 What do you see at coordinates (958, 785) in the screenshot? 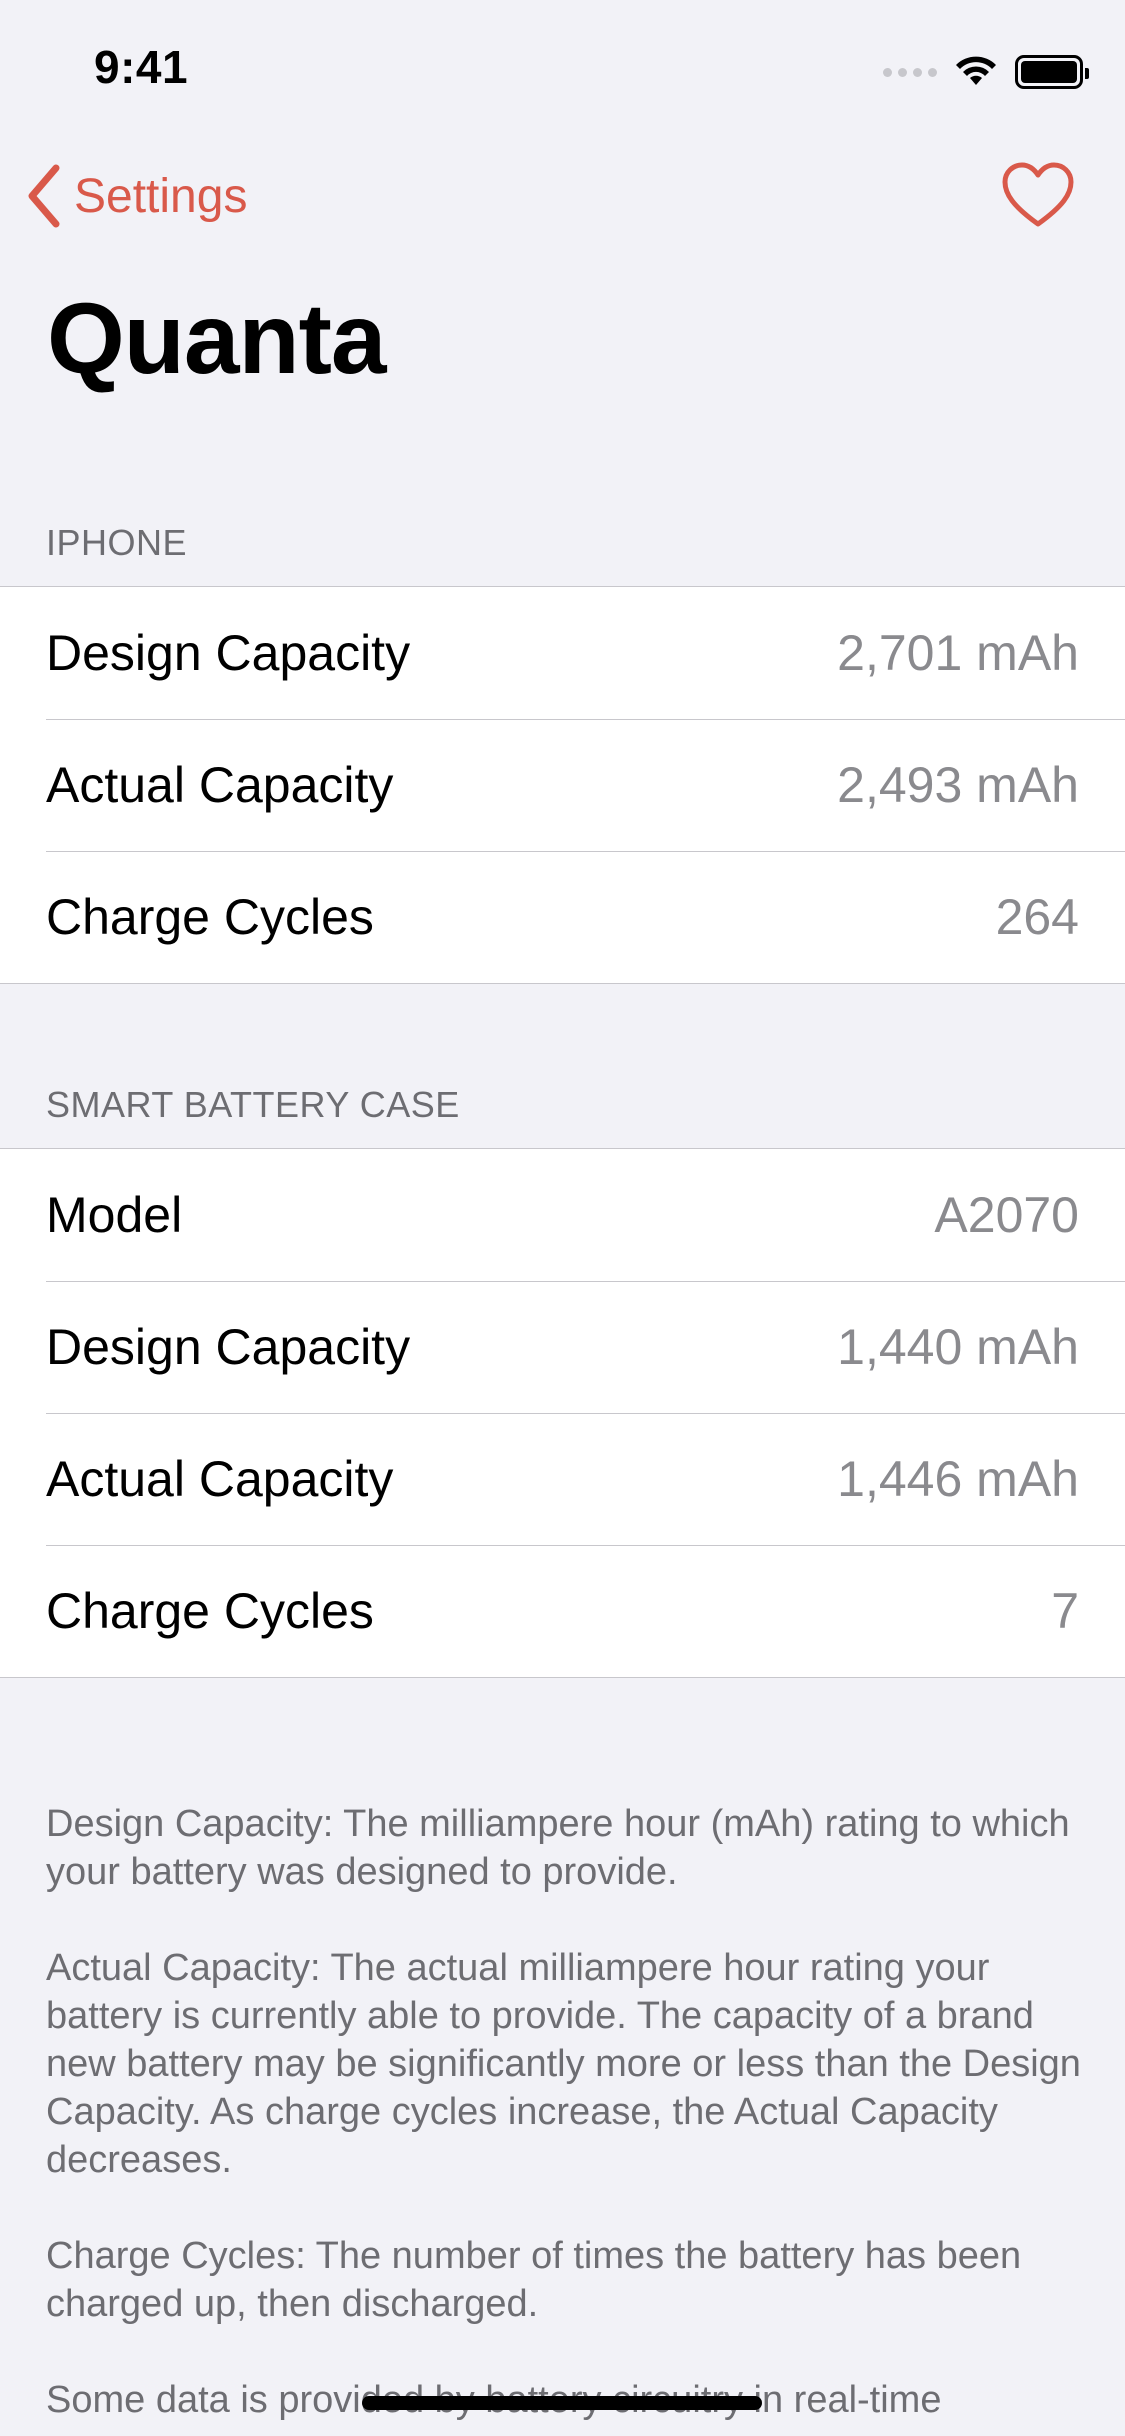
I see `row-value: 2,493 mAh` at bounding box center [958, 785].